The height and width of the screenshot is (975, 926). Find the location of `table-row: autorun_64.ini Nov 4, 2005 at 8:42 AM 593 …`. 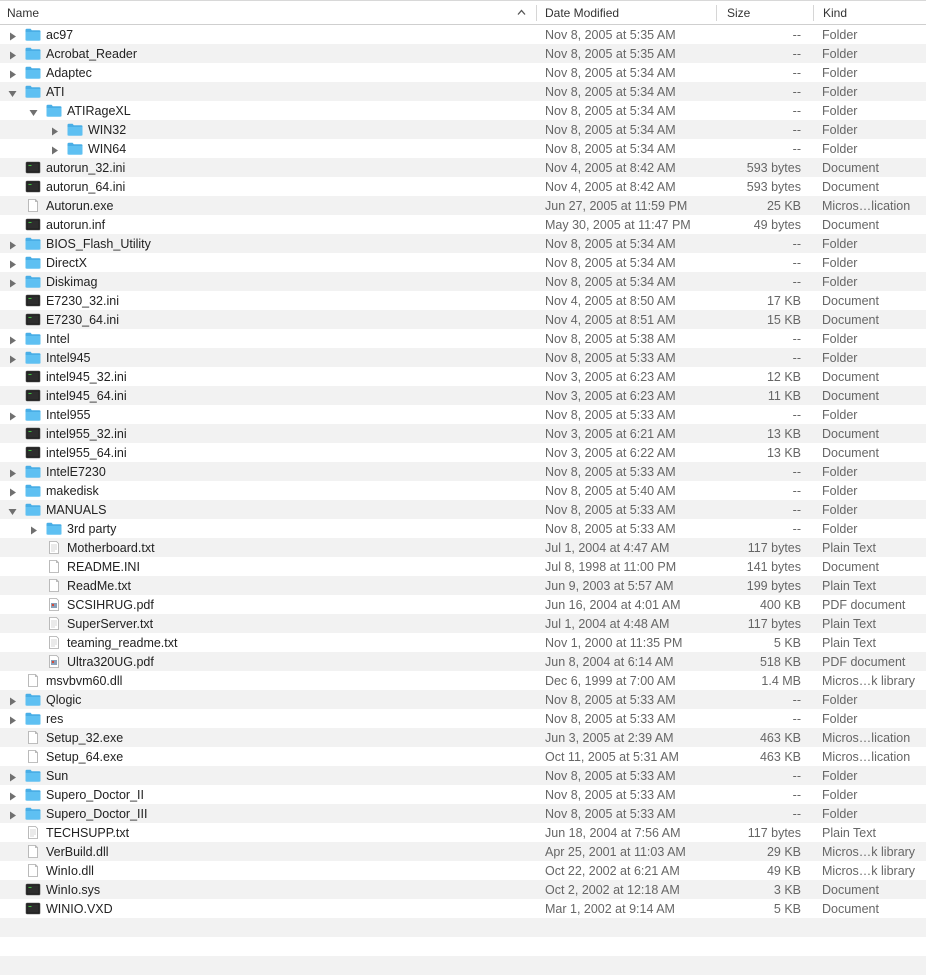

table-row: autorun_64.ini Nov 4, 2005 at 8:42 AM 593 … is located at coordinates (463, 186).